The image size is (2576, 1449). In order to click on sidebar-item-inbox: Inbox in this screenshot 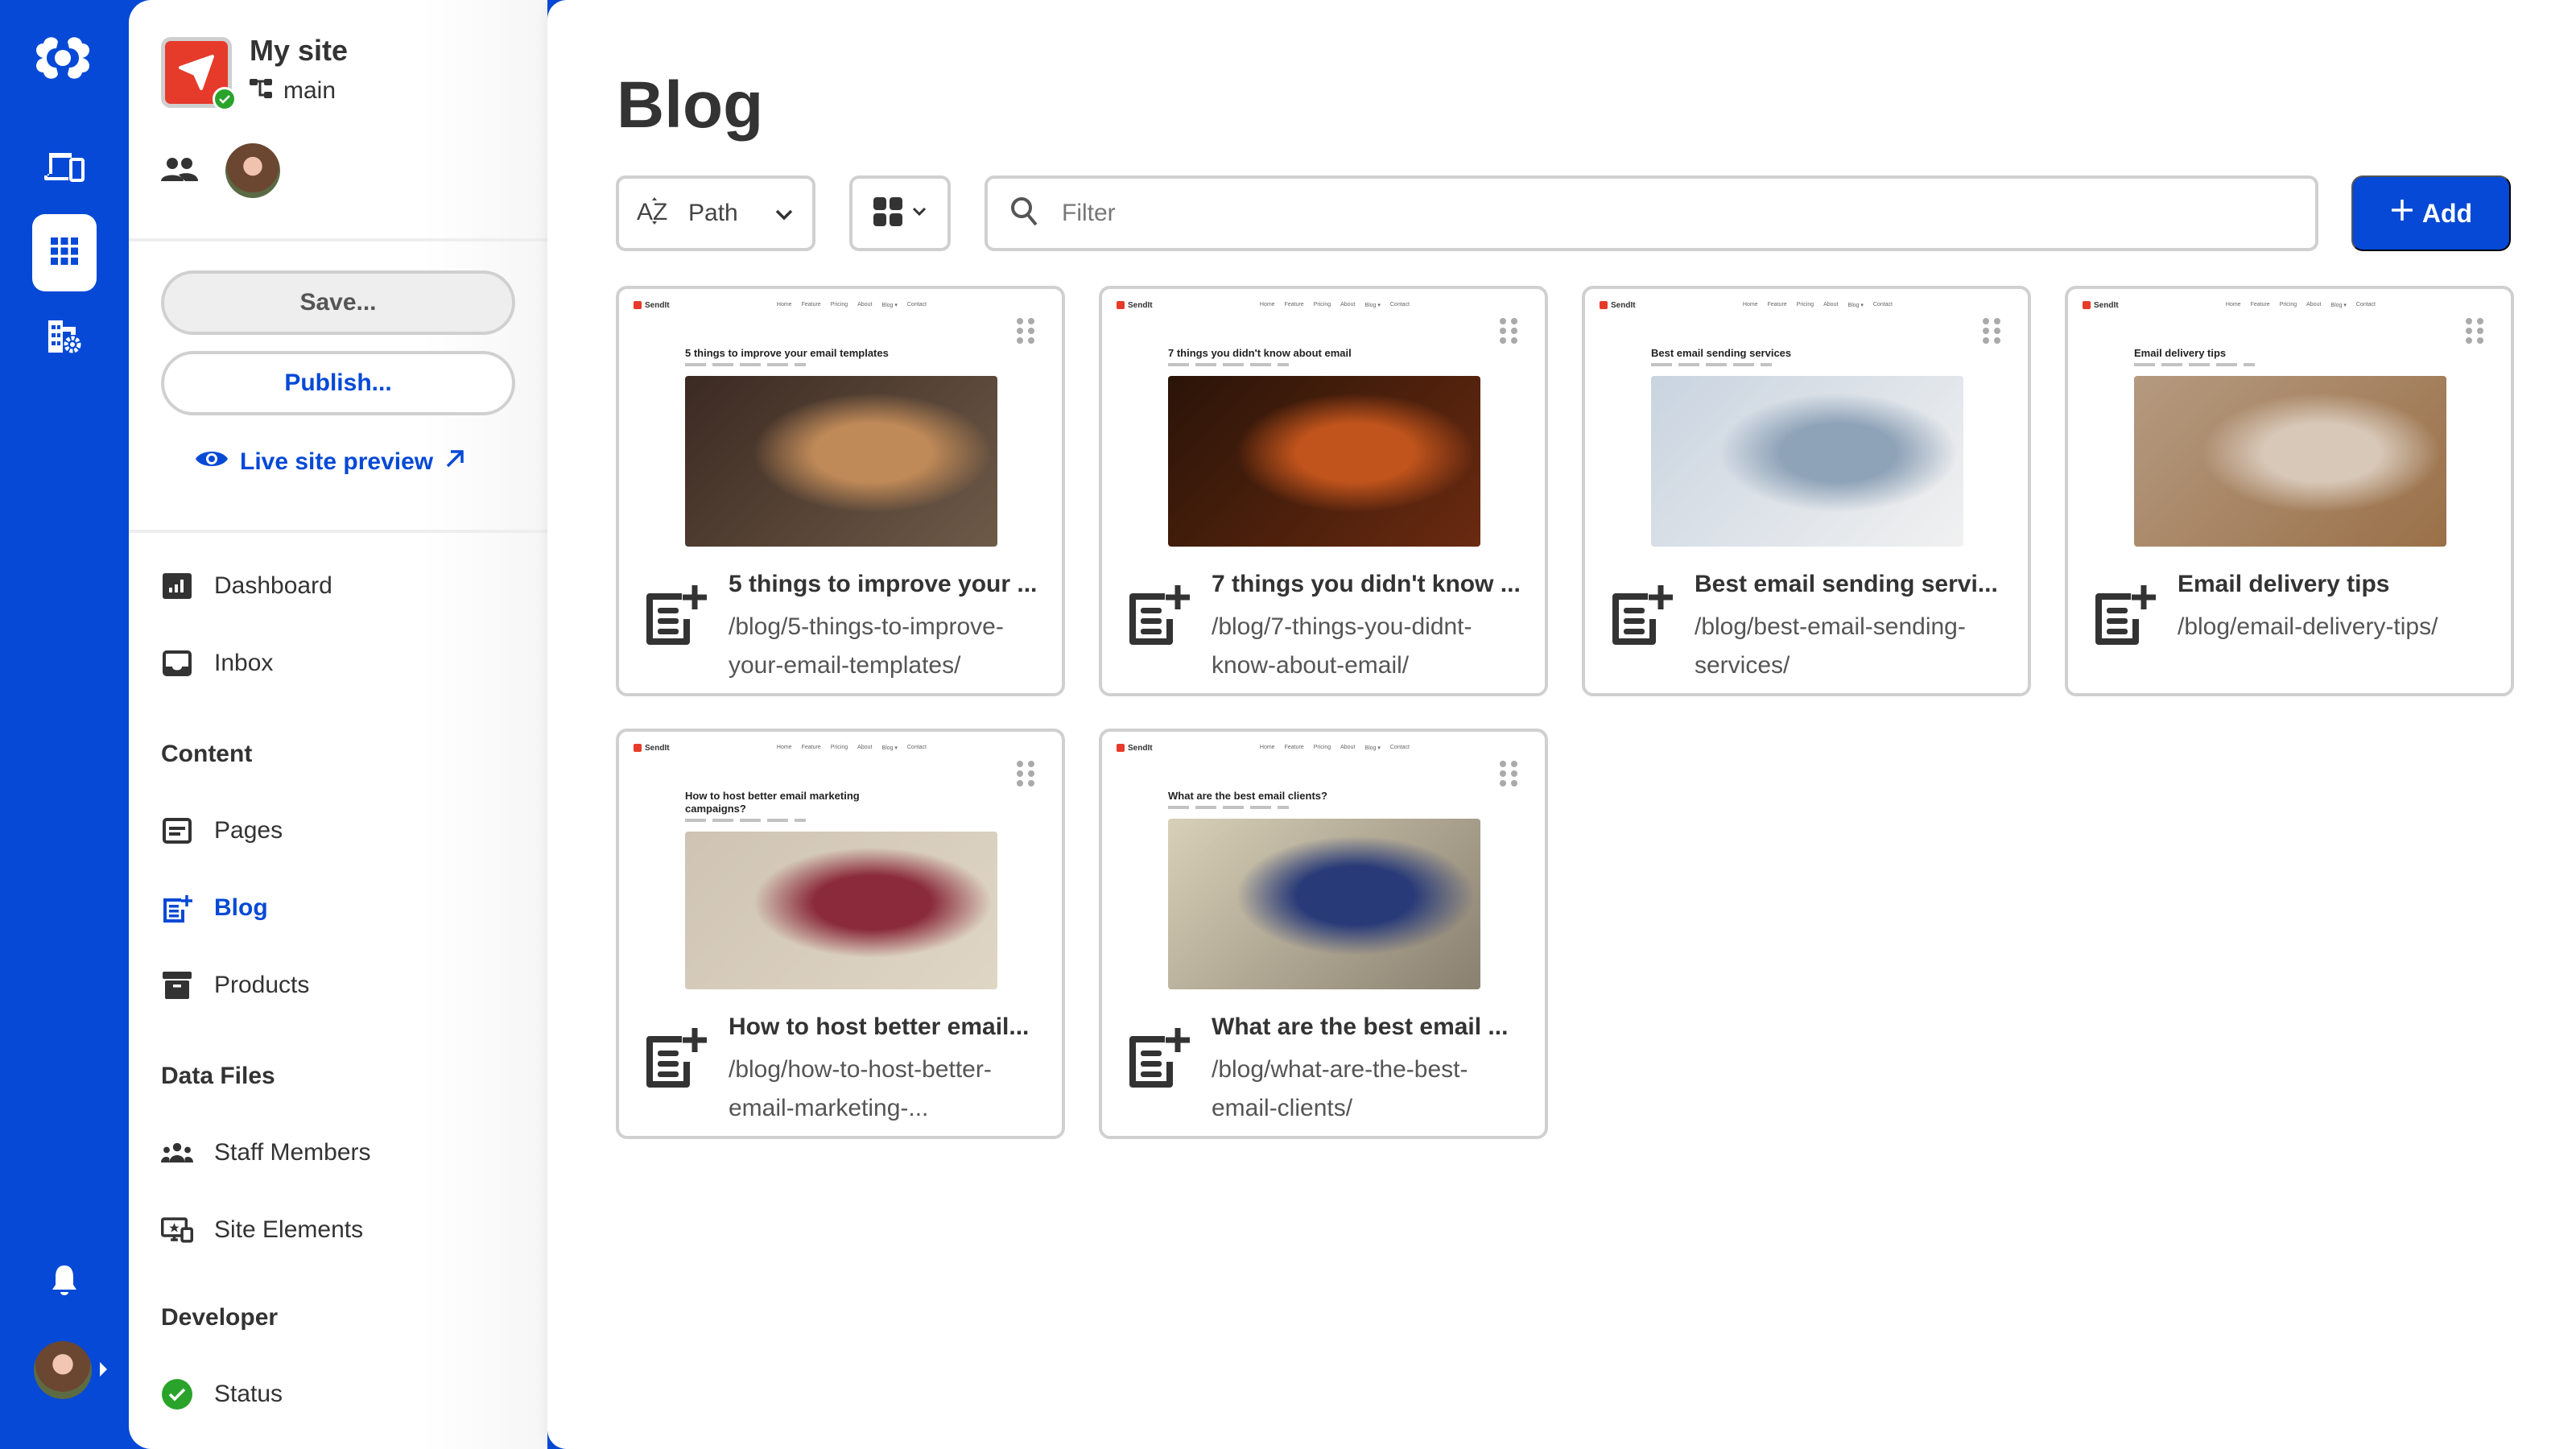, I will do `click(217, 663)`.